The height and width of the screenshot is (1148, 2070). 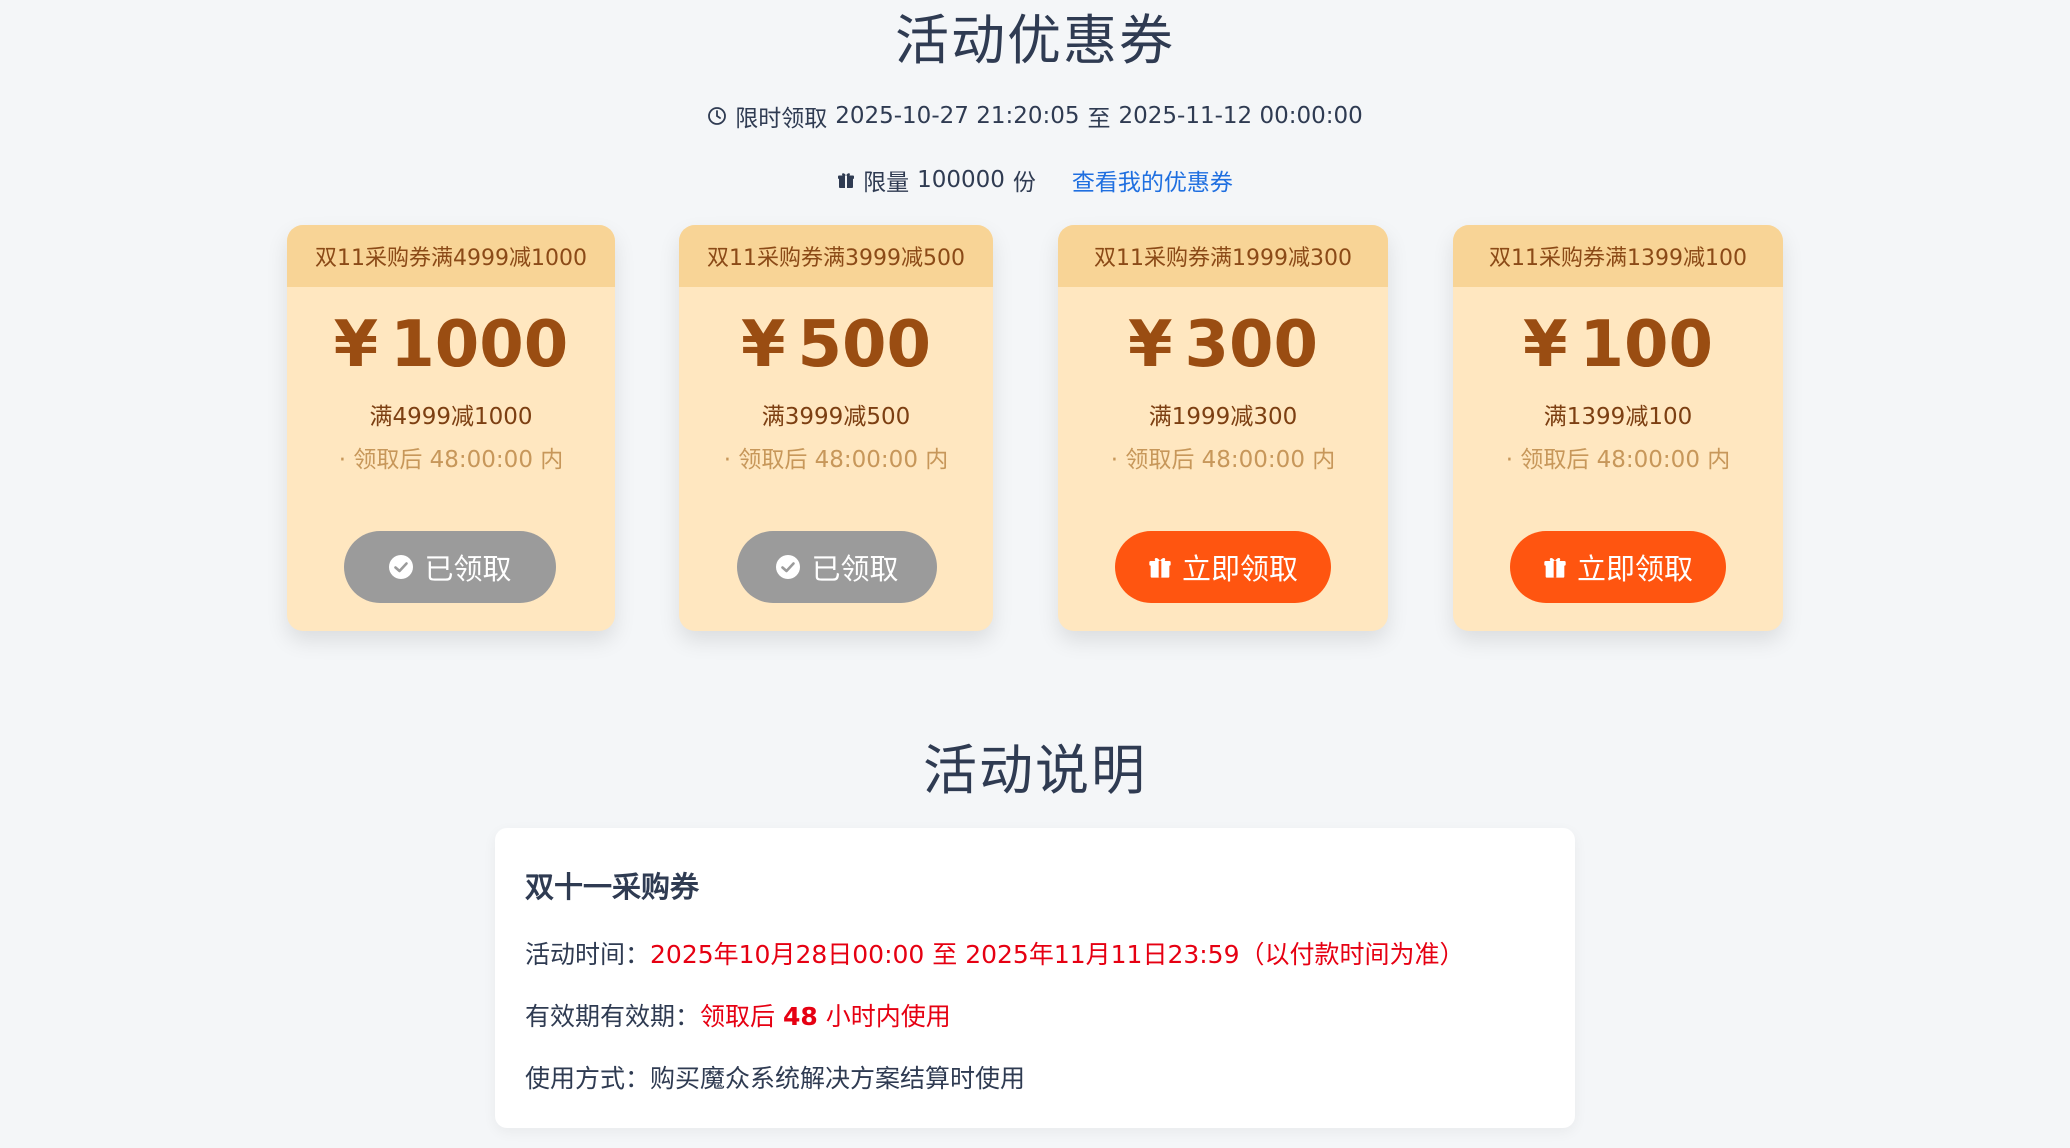 What do you see at coordinates (1251, 345) in the screenshot?
I see `coupon-amount-value: 300` at bounding box center [1251, 345].